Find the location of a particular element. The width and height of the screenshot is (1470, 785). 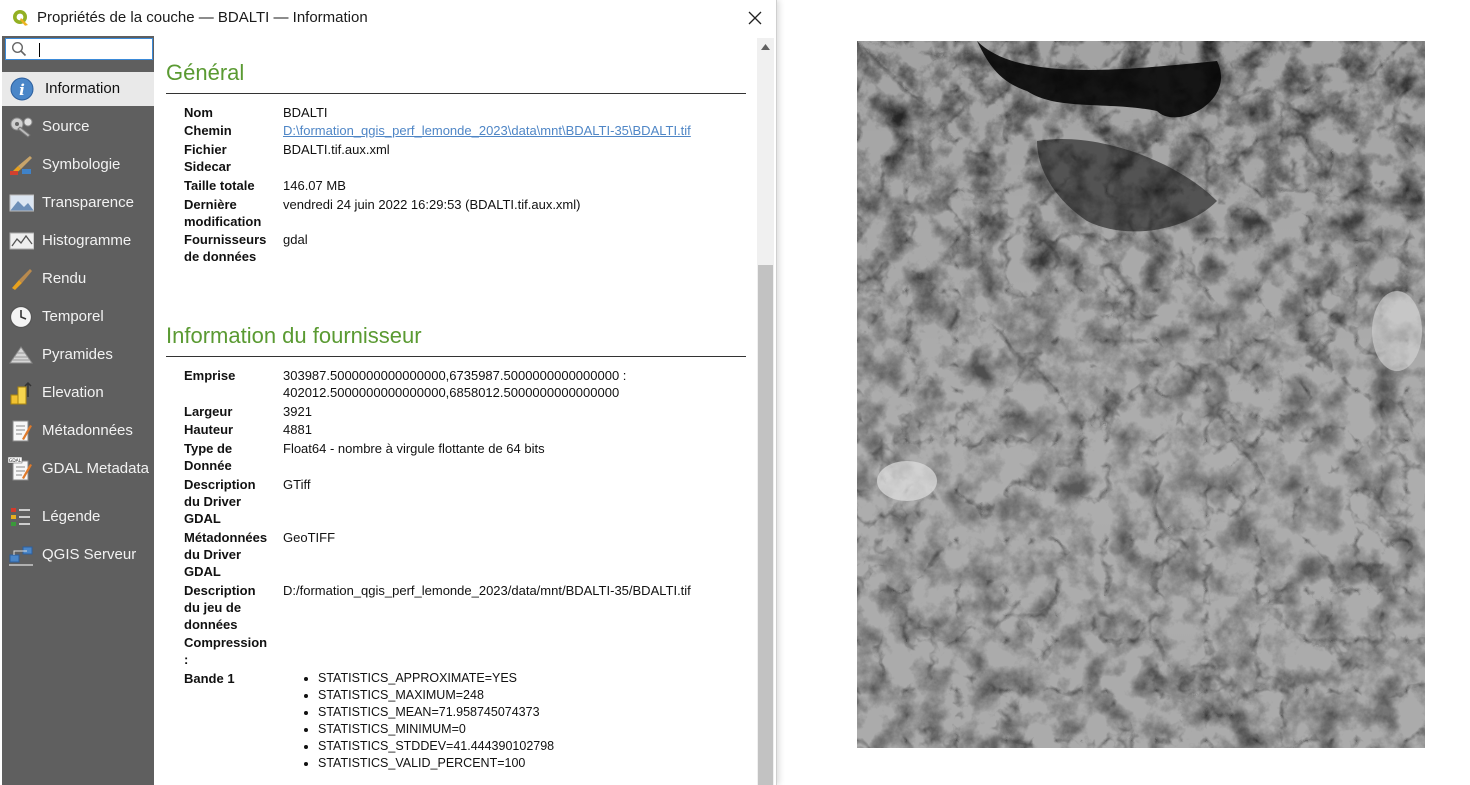

sidebar-item-label: Temporel is located at coordinates (73, 316).